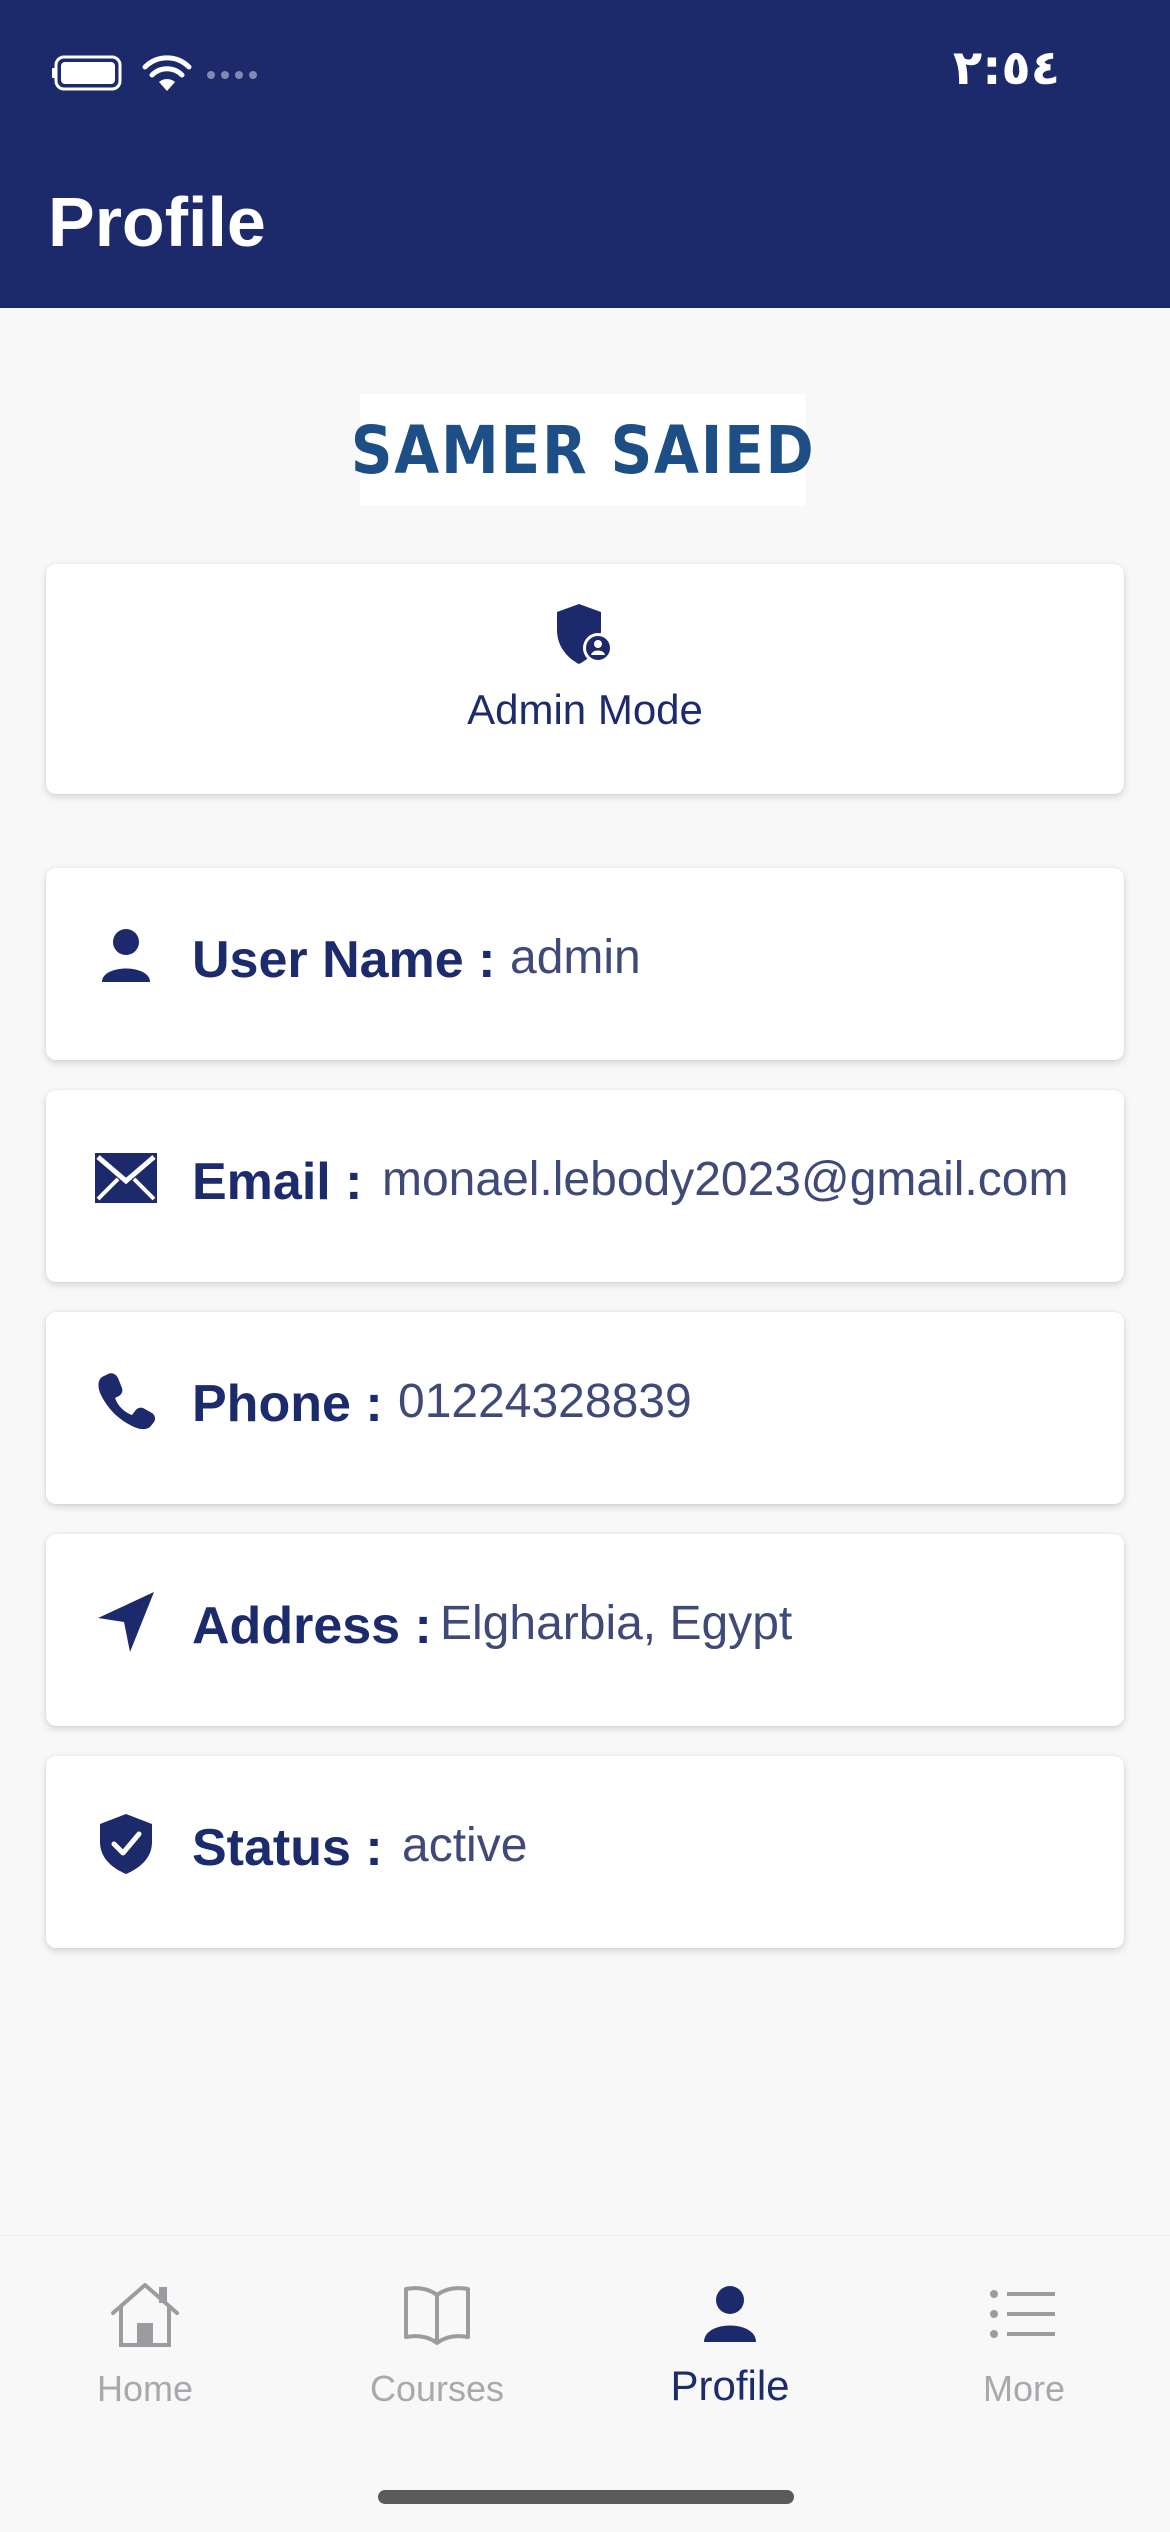 The width and height of the screenshot is (1170, 2532). I want to click on address-label: Address :, so click(312, 1626).